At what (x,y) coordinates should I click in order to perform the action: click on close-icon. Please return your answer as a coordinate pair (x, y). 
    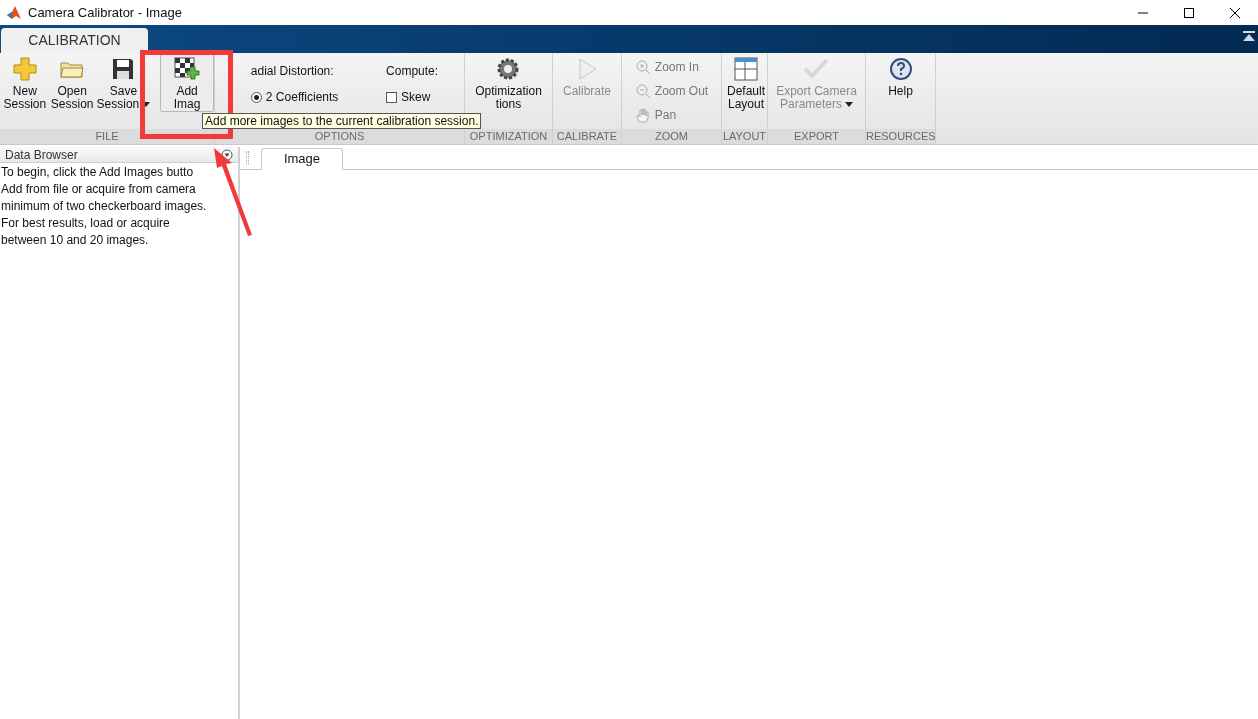
    Looking at the image, I should click on (1235, 12).